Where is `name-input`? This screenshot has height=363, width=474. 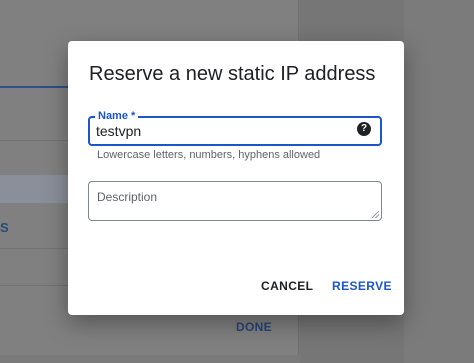
name-input is located at coordinates (221, 131).